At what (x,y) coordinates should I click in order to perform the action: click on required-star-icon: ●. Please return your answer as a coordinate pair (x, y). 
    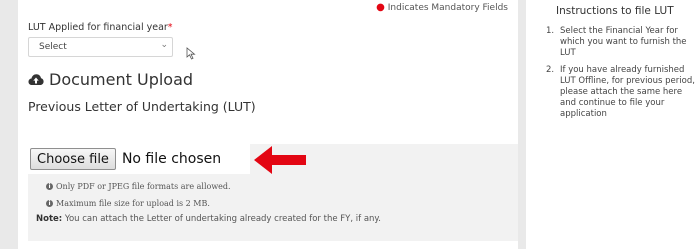
    Looking at the image, I should click on (380, 7).